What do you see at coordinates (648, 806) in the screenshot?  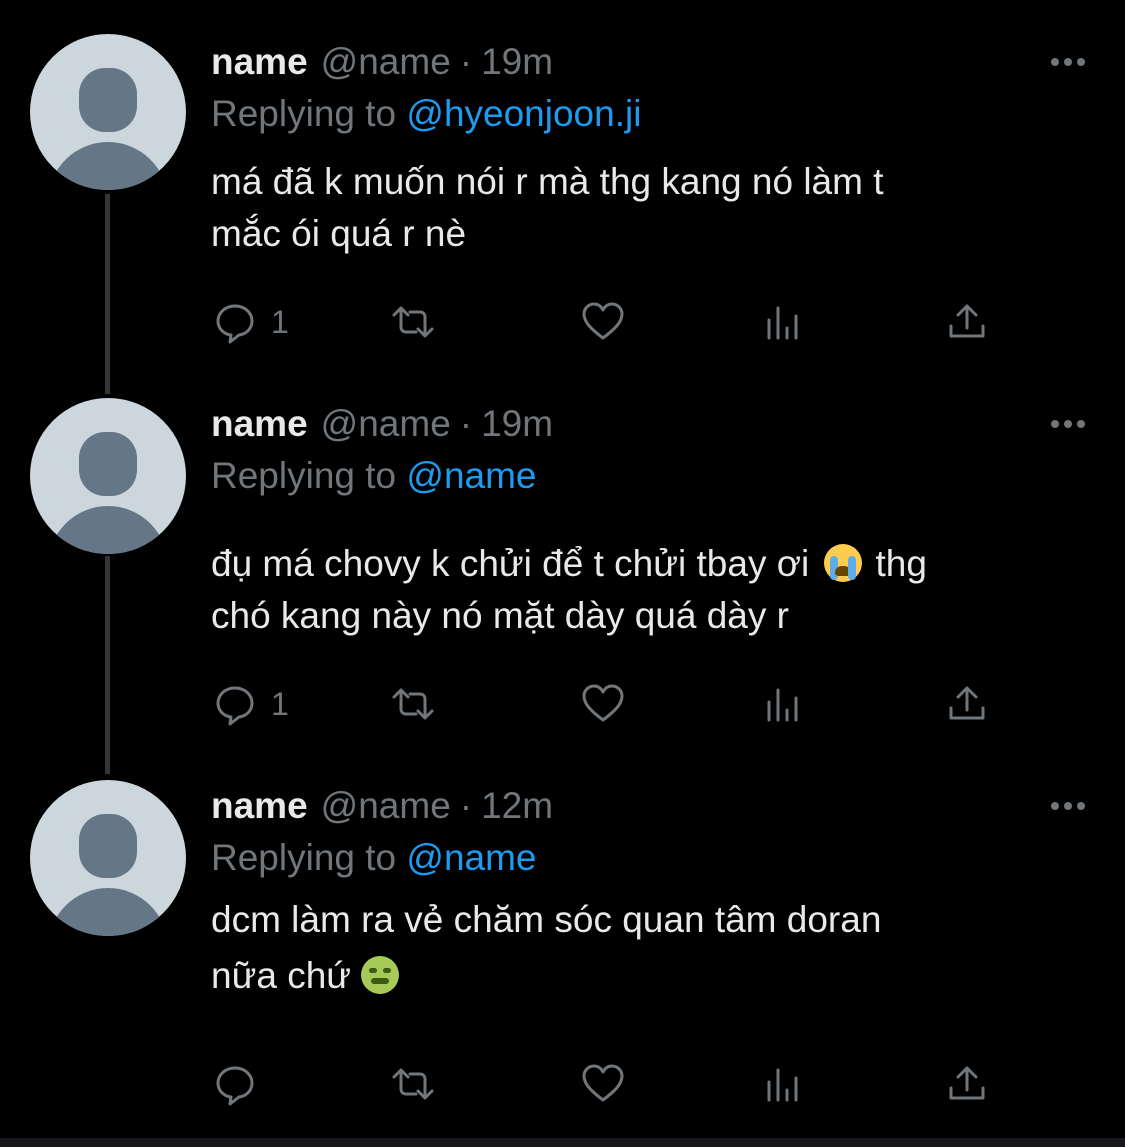 I see `tweet-header: name @name · 12m` at bounding box center [648, 806].